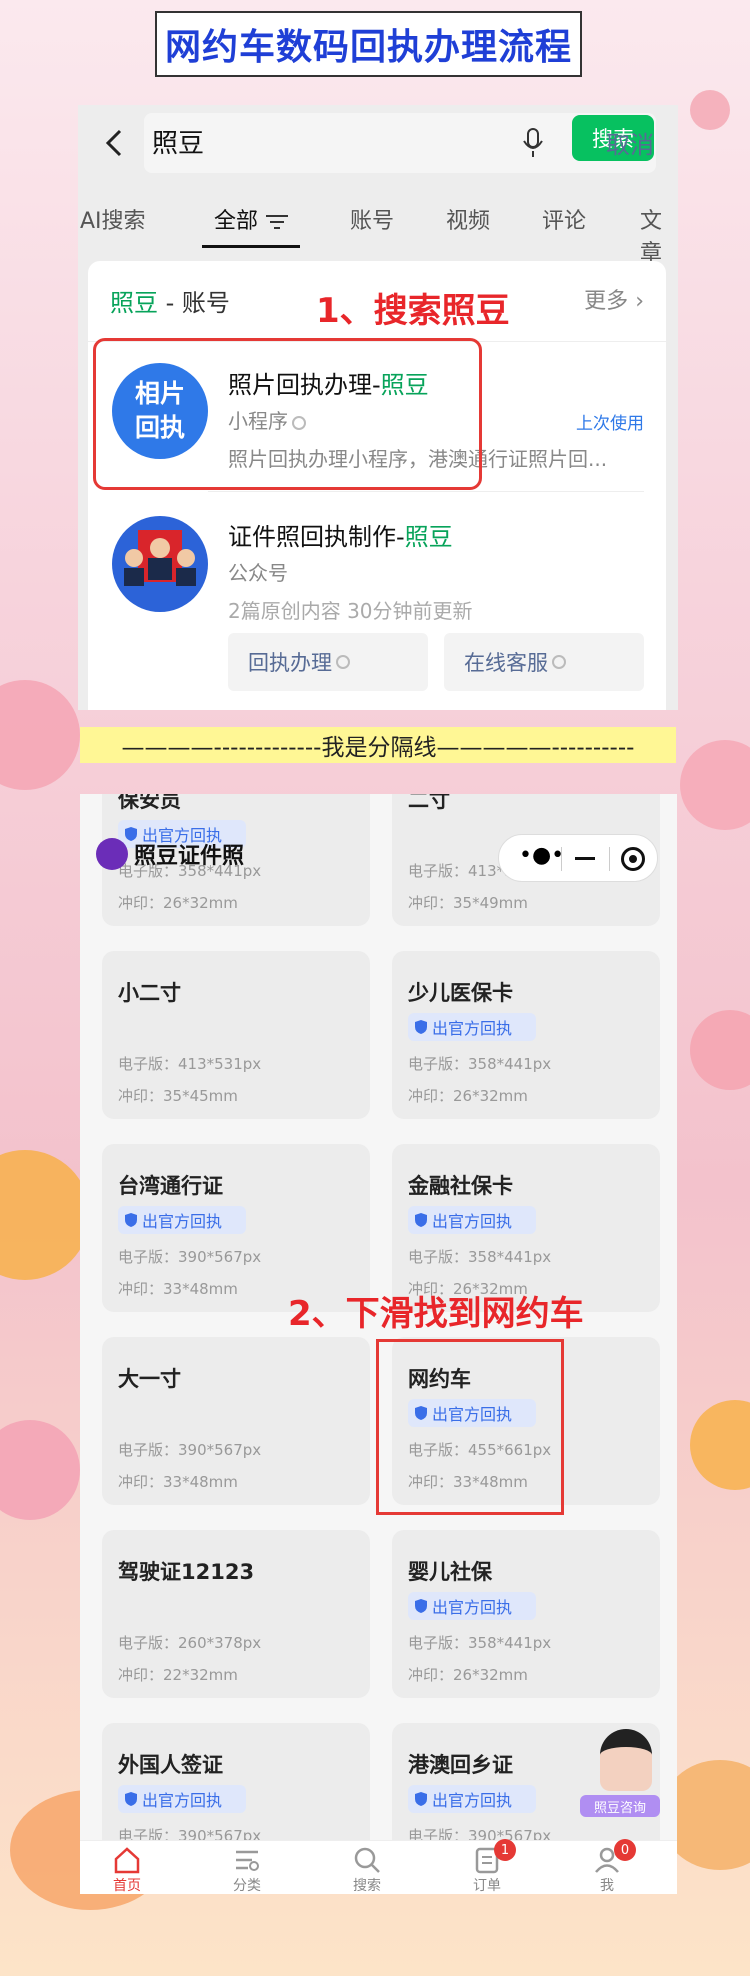 Image resolution: width=750 pixels, height=1976 pixels. Describe the element at coordinates (170, 1765) in the screenshot. I see `size-name: 外国人签证` at that location.